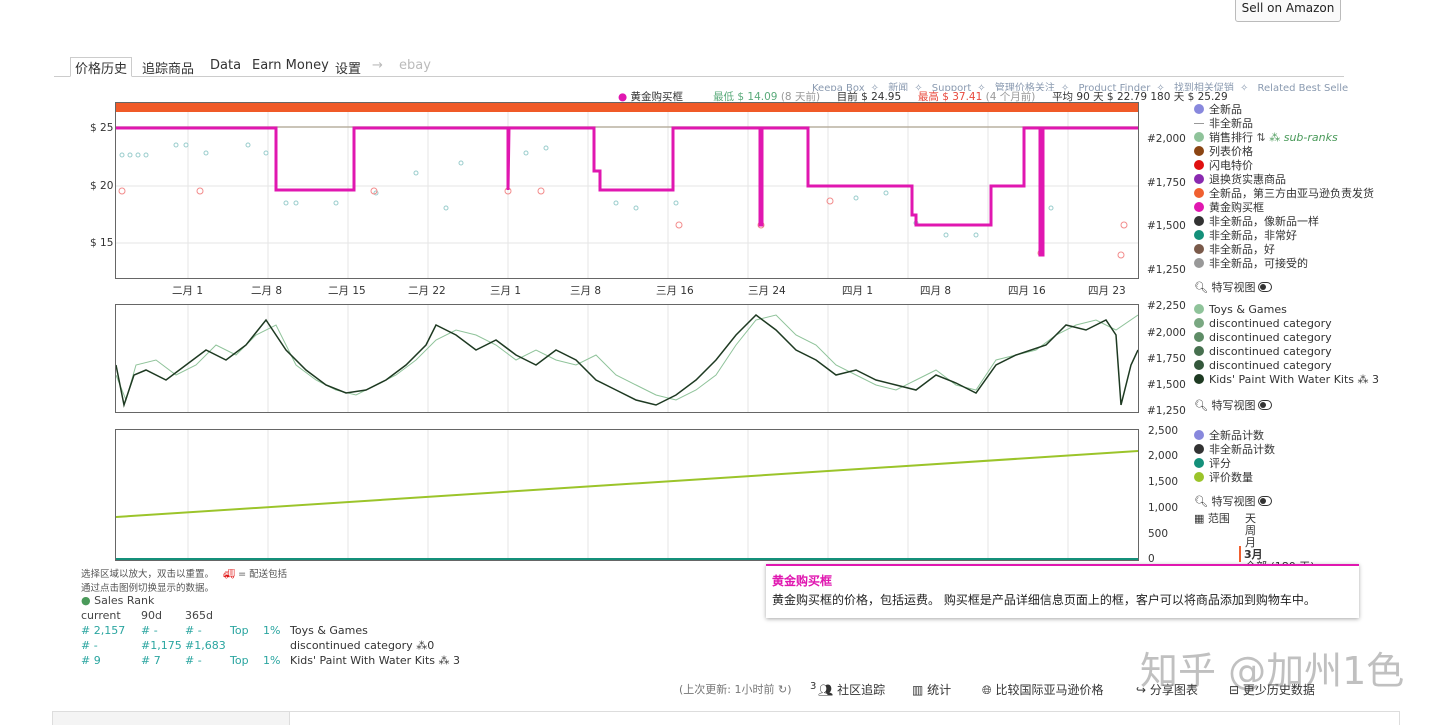 The height and width of the screenshot is (725, 1440). Describe the element at coordinates (735, 689) in the screenshot. I see `last-updated: (上次更新: 1小时前 ↻)` at that location.